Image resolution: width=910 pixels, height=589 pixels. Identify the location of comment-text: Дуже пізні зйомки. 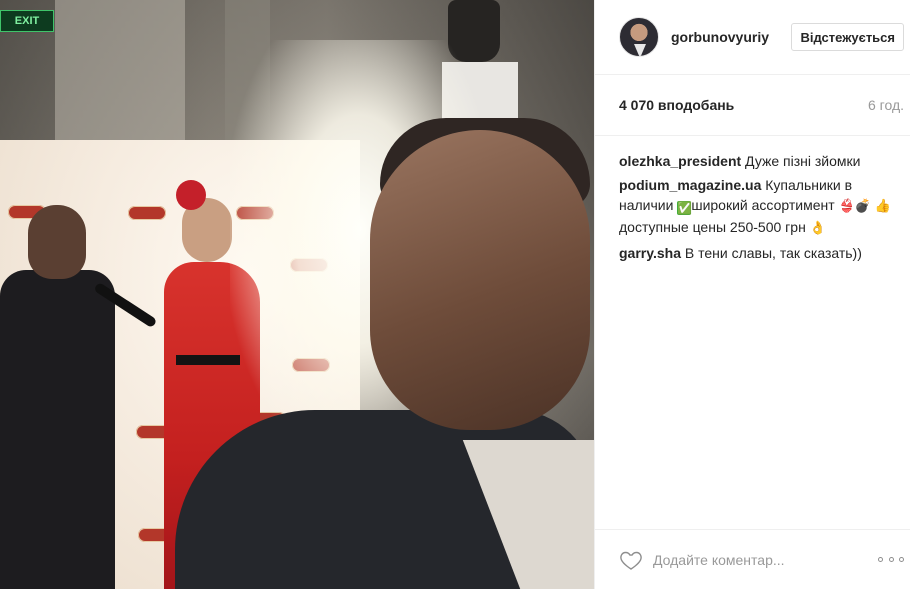
(803, 161).